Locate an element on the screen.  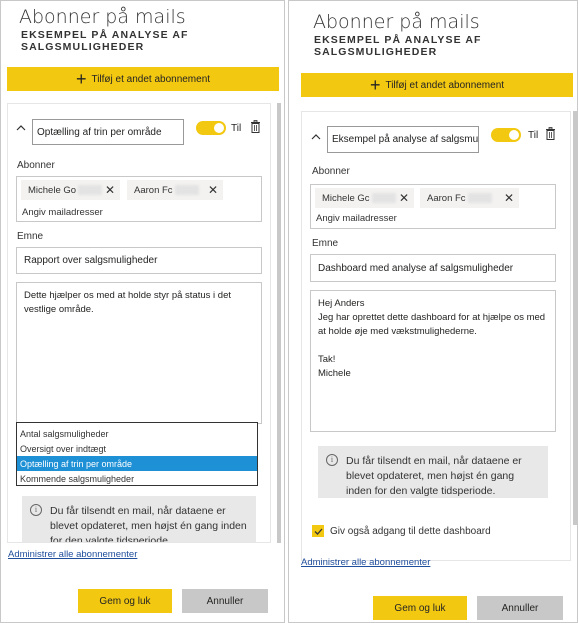
recipient-chip: Michele Gc ✕ is located at coordinates (364, 198).